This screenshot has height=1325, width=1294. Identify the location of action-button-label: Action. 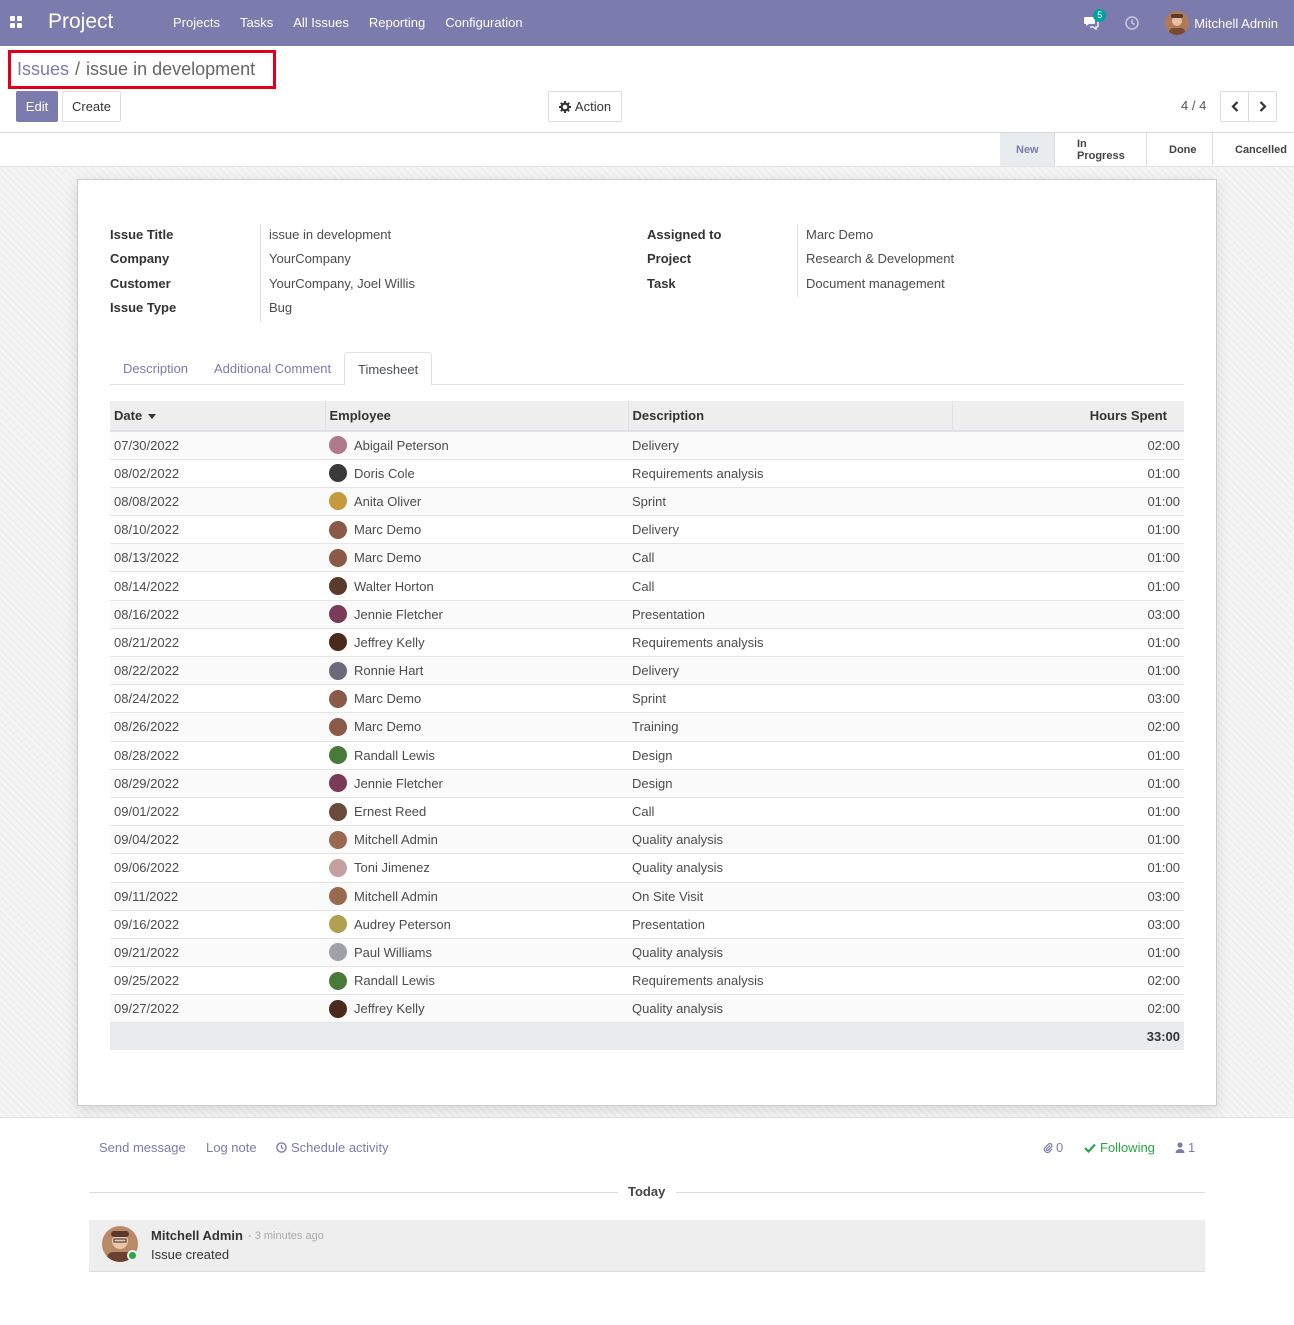
(593, 106).